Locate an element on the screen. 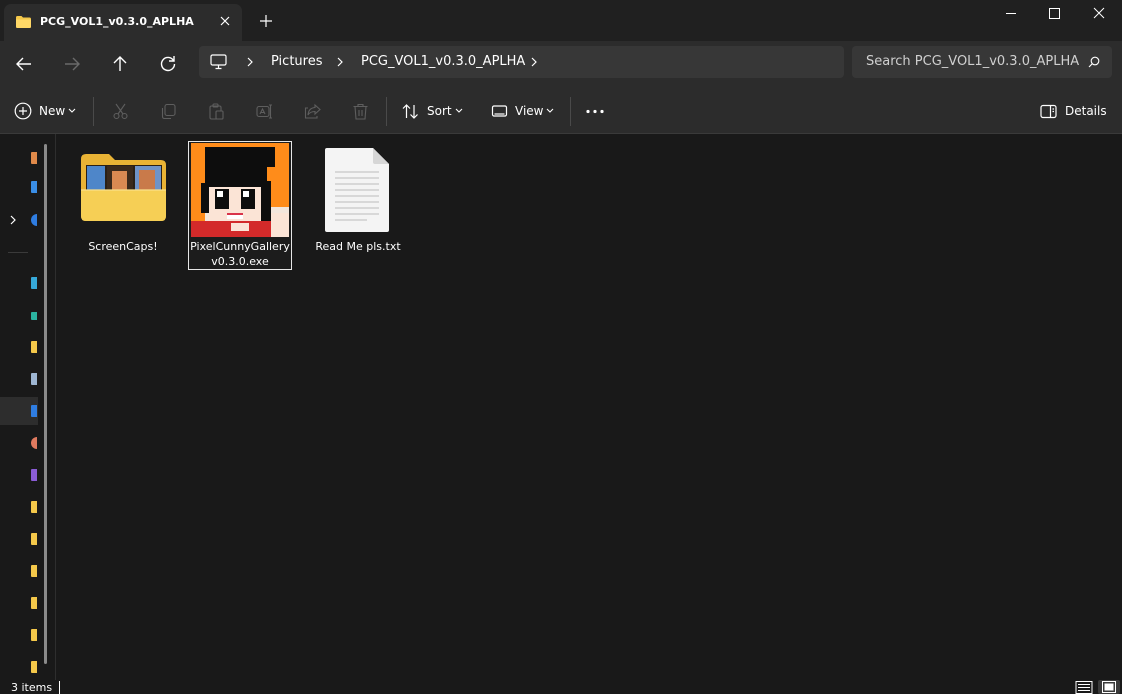  file-name: ScreenCaps! is located at coordinates (123, 246).